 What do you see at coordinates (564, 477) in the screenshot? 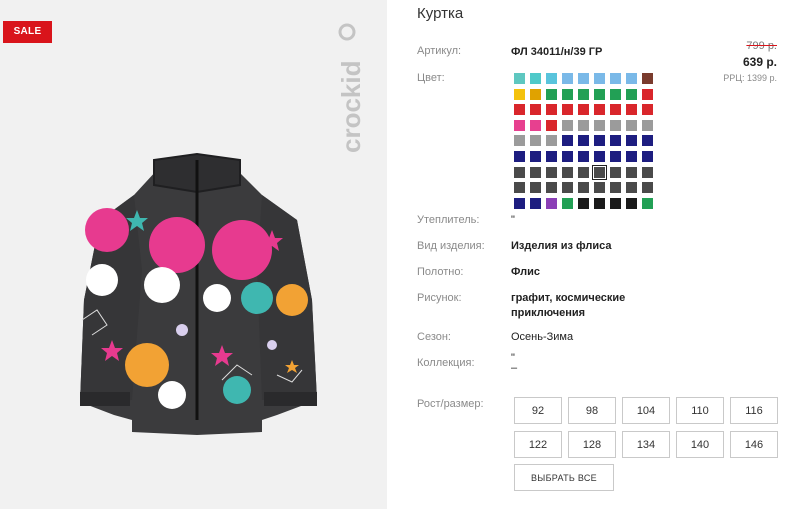
I see `select-all-button: ВЫБРАТЬ ВСЕ` at bounding box center [564, 477].